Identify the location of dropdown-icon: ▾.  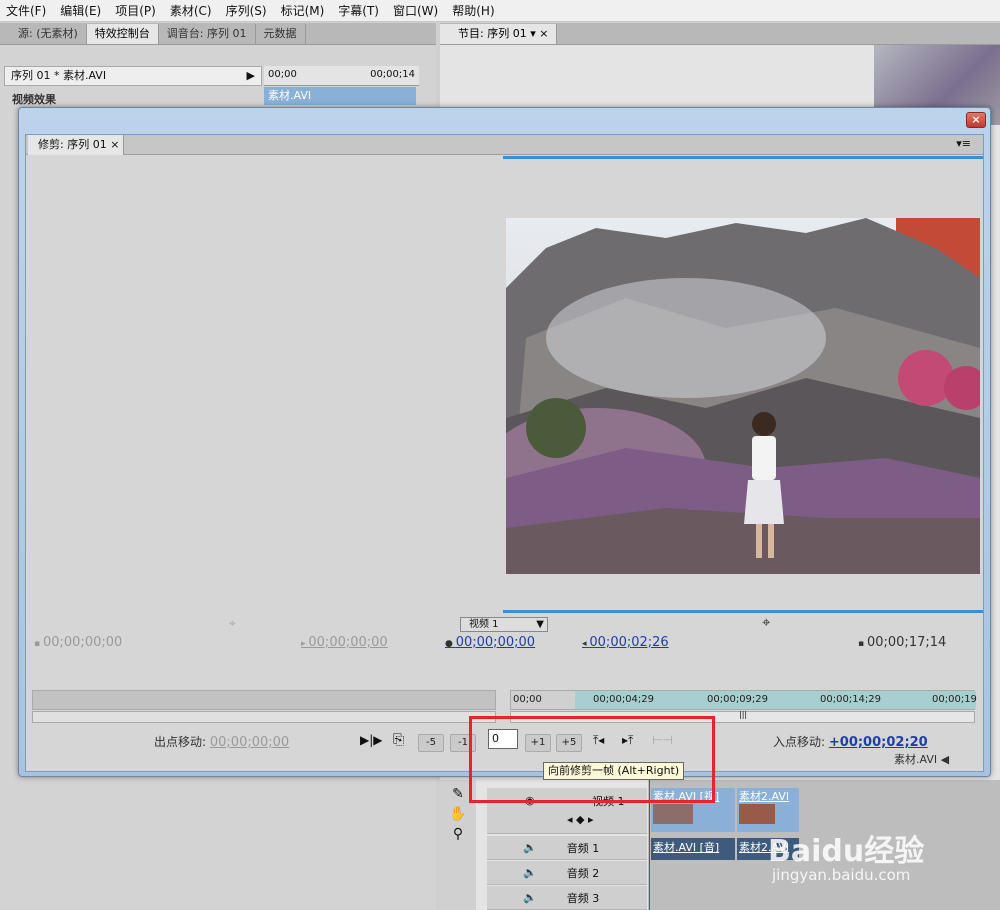
(533, 33).